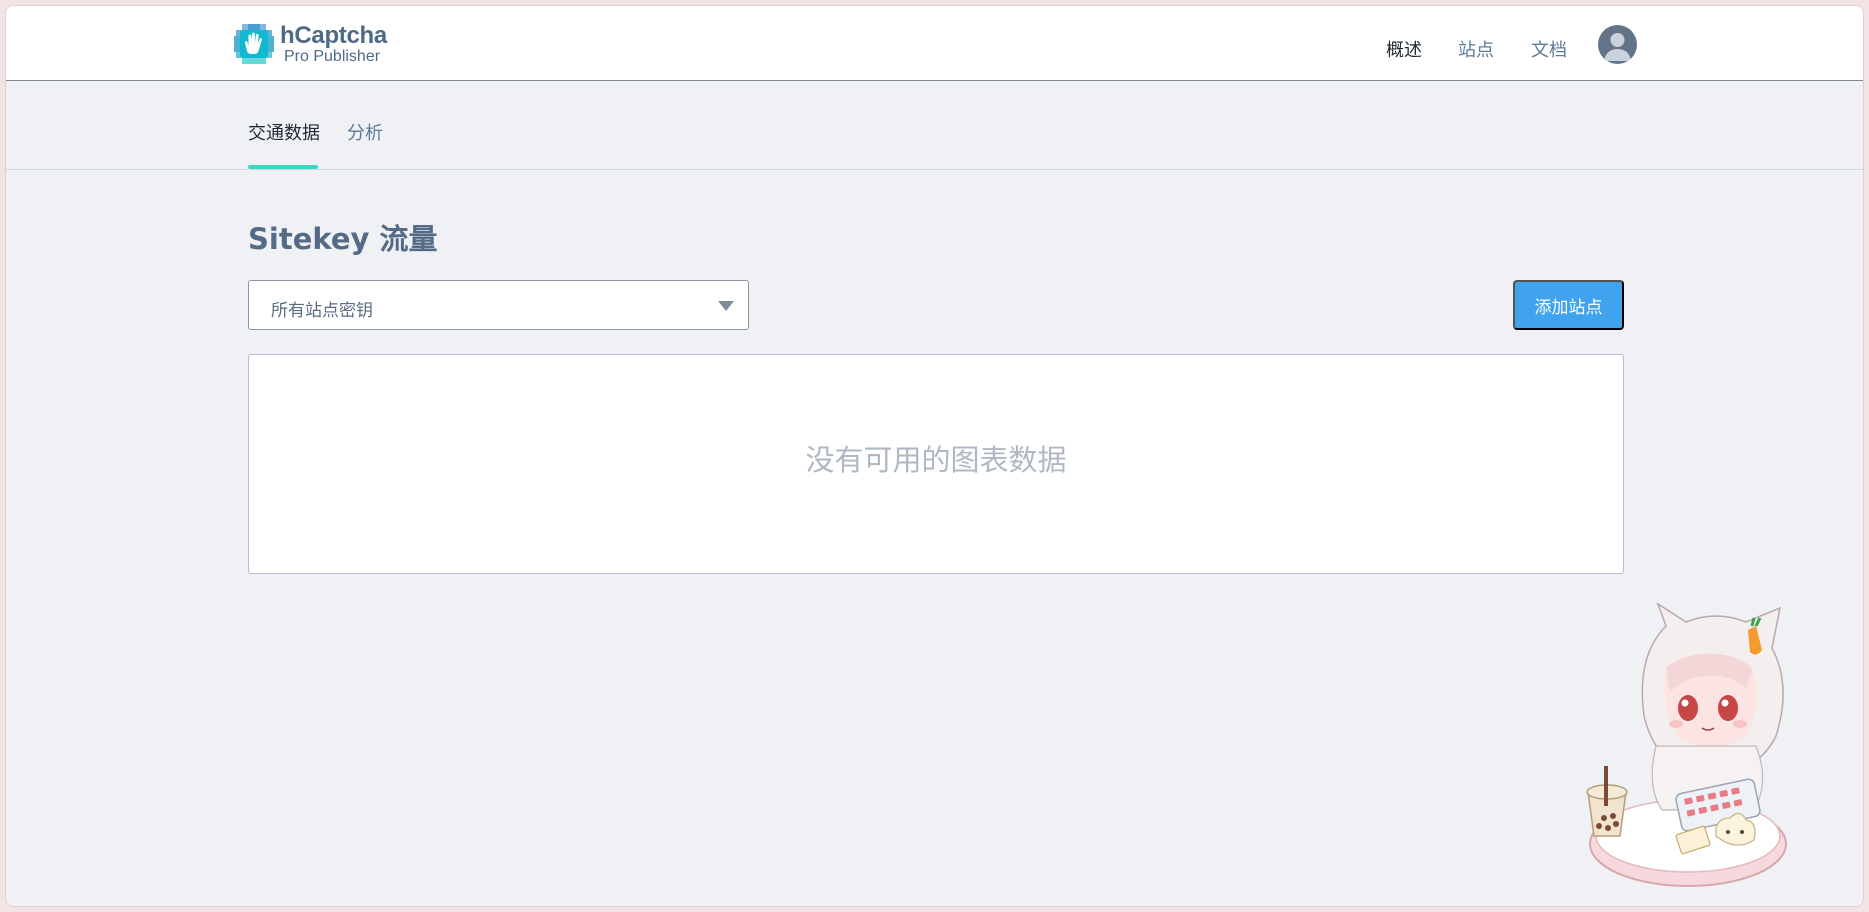 Image resolution: width=1869 pixels, height=912 pixels. What do you see at coordinates (343, 239) in the screenshot?
I see `page-title: Sitekey 流量` at bounding box center [343, 239].